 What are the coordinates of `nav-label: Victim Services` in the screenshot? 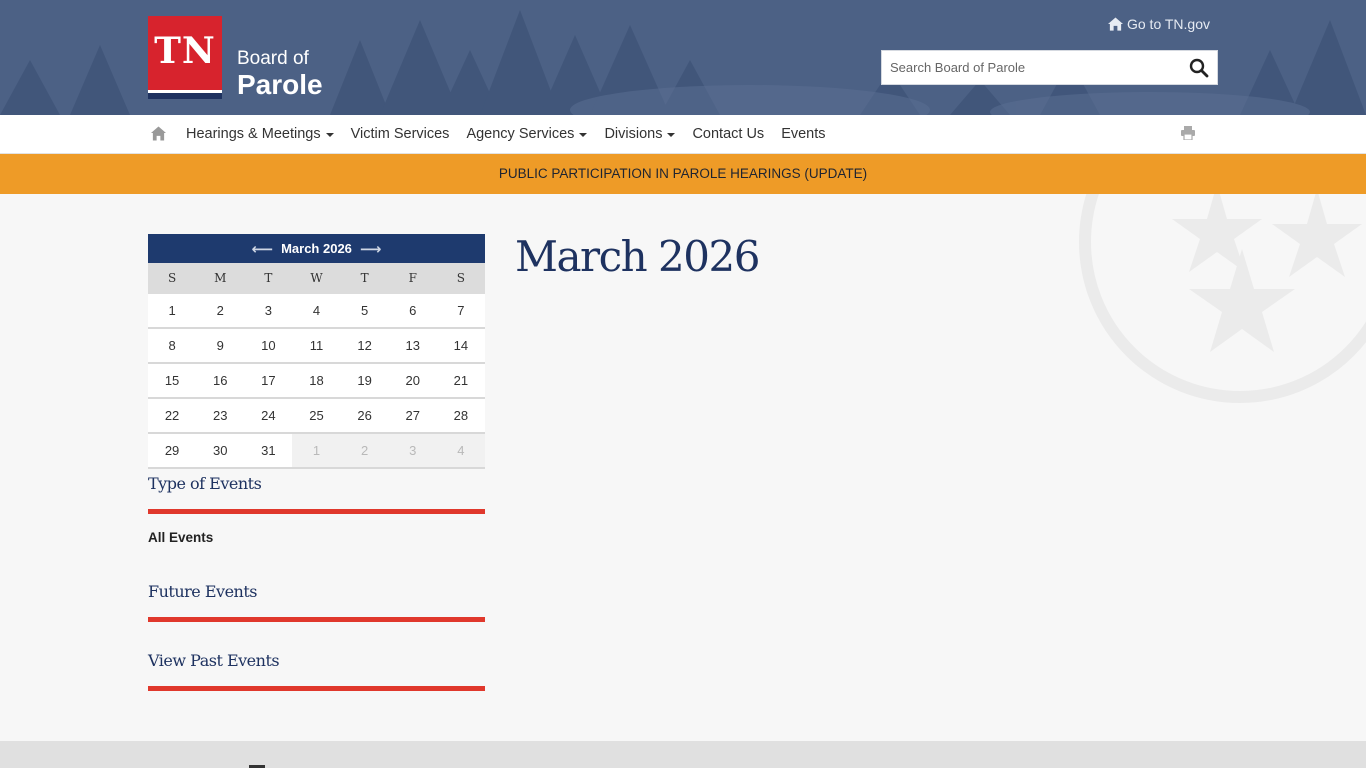 It's located at (400, 134).